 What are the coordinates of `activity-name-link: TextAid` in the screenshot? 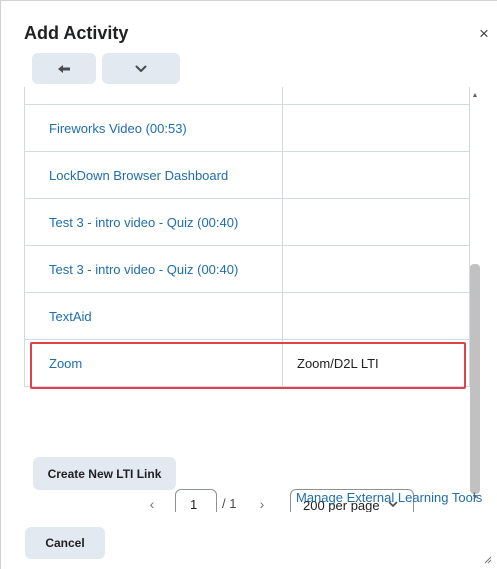 It's located at (154, 316).